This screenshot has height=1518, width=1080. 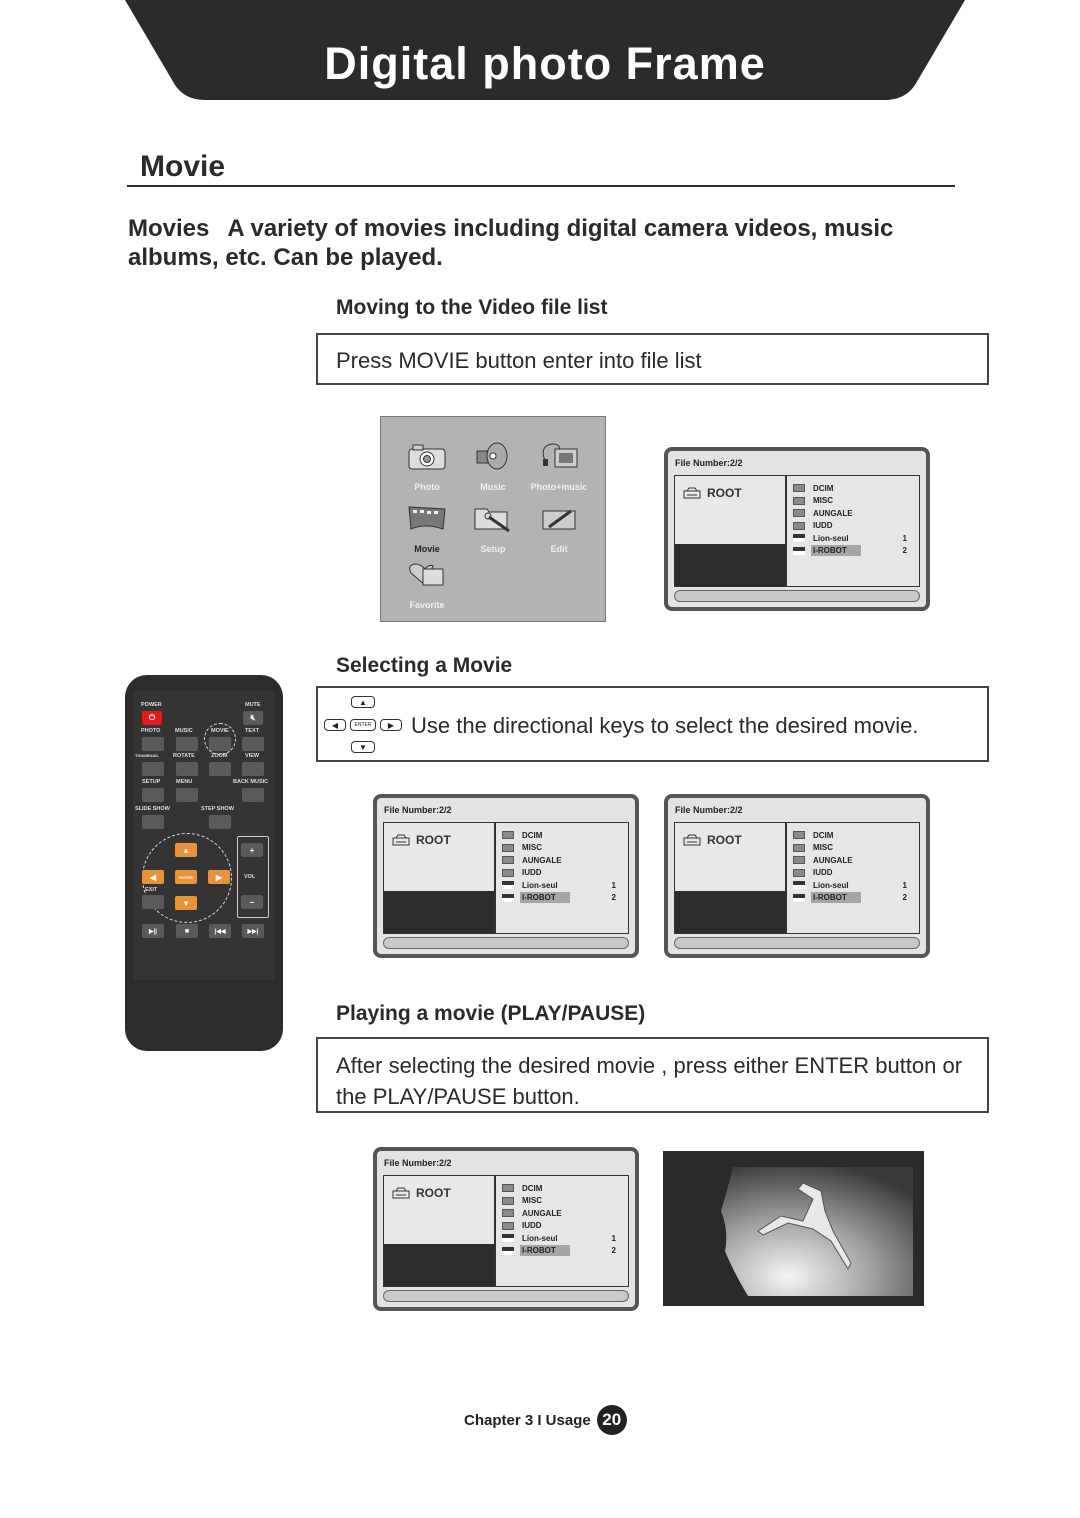 I want to click on play-pause-icon: ▶||, so click(x=153, y=931).